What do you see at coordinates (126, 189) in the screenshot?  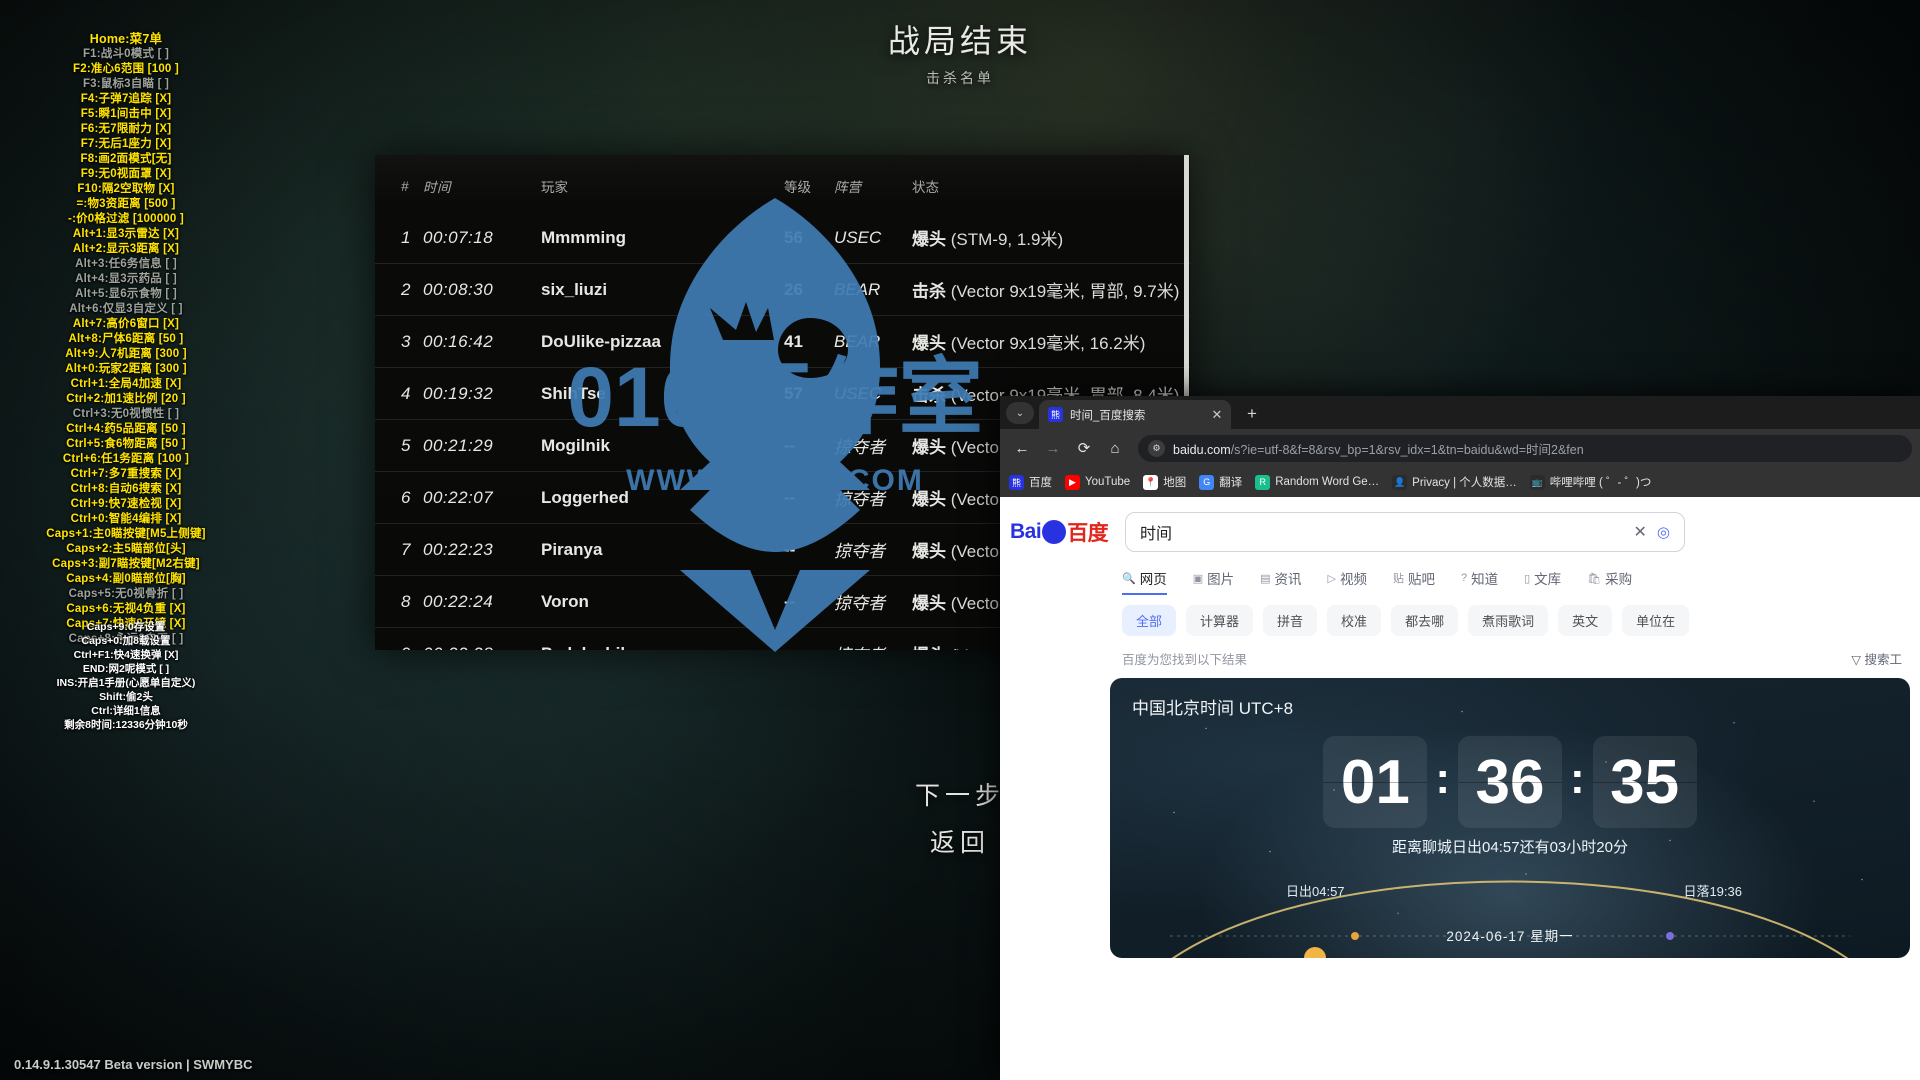 I see `cheat-menu-item: F10:隔2空取物 [X]` at bounding box center [126, 189].